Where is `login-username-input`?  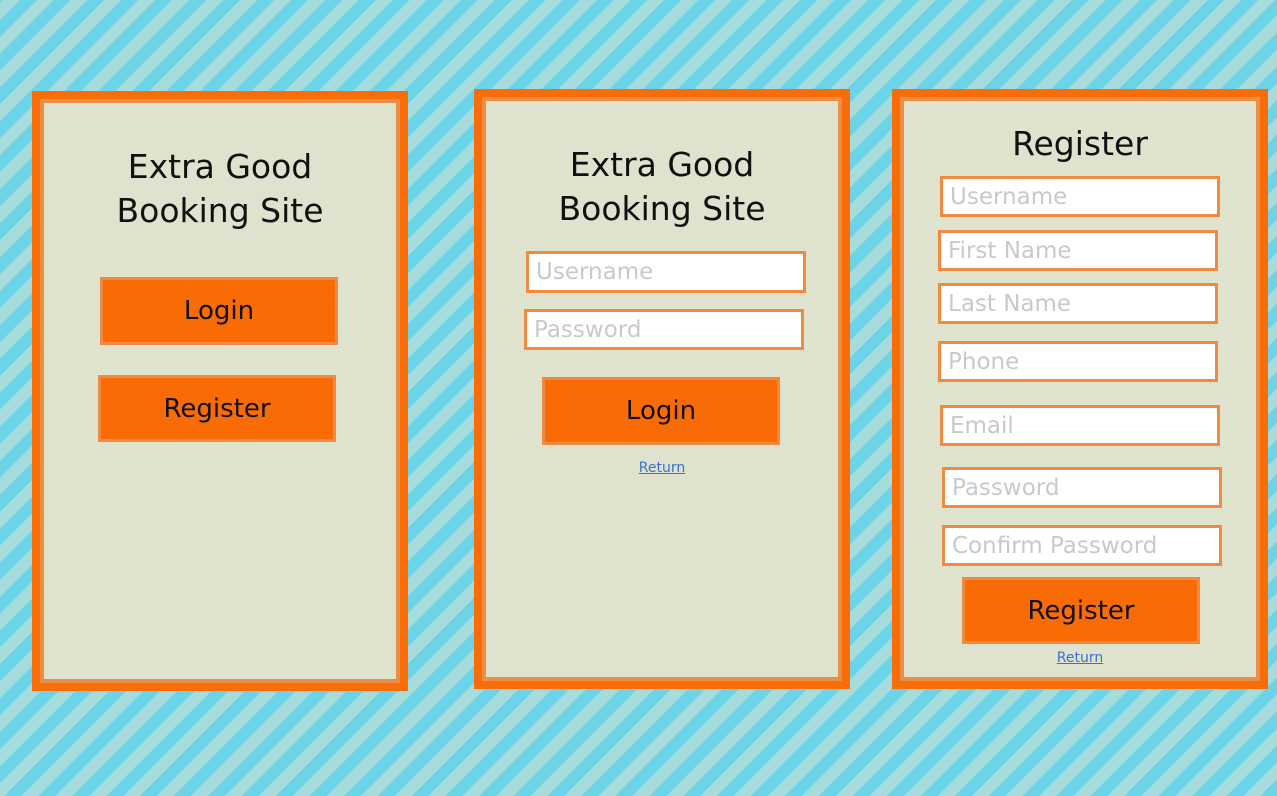
login-username-input is located at coordinates (666, 272).